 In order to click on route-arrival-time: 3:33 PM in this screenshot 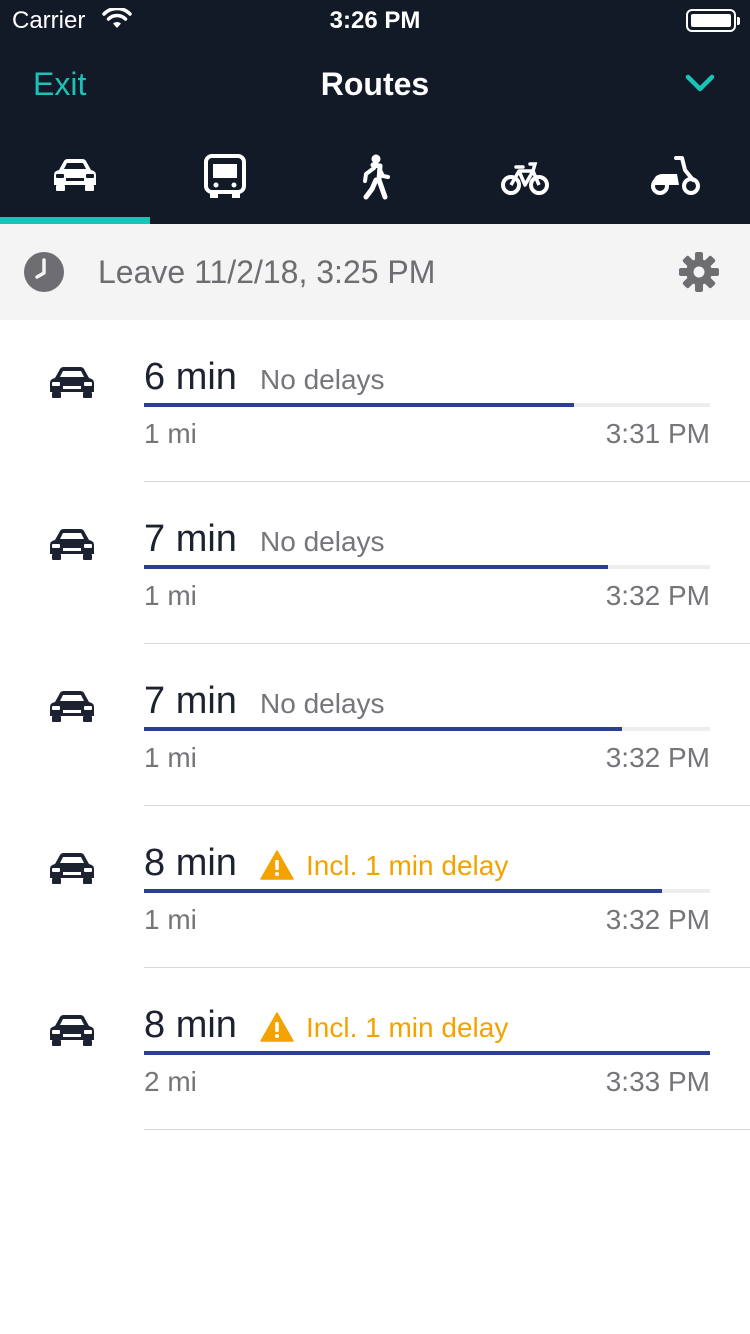, I will do `click(657, 1081)`.